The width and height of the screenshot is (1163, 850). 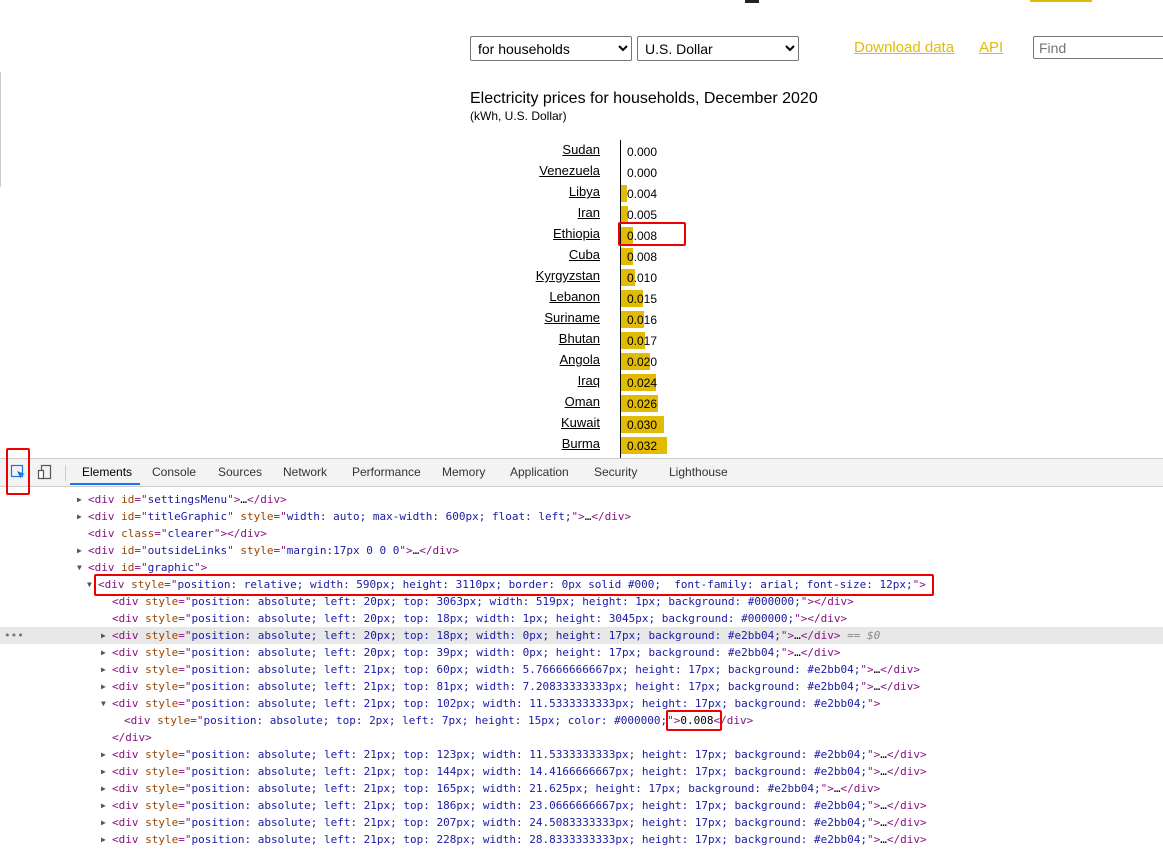 What do you see at coordinates (584, 254) in the screenshot?
I see `country-label: Cuba` at bounding box center [584, 254].